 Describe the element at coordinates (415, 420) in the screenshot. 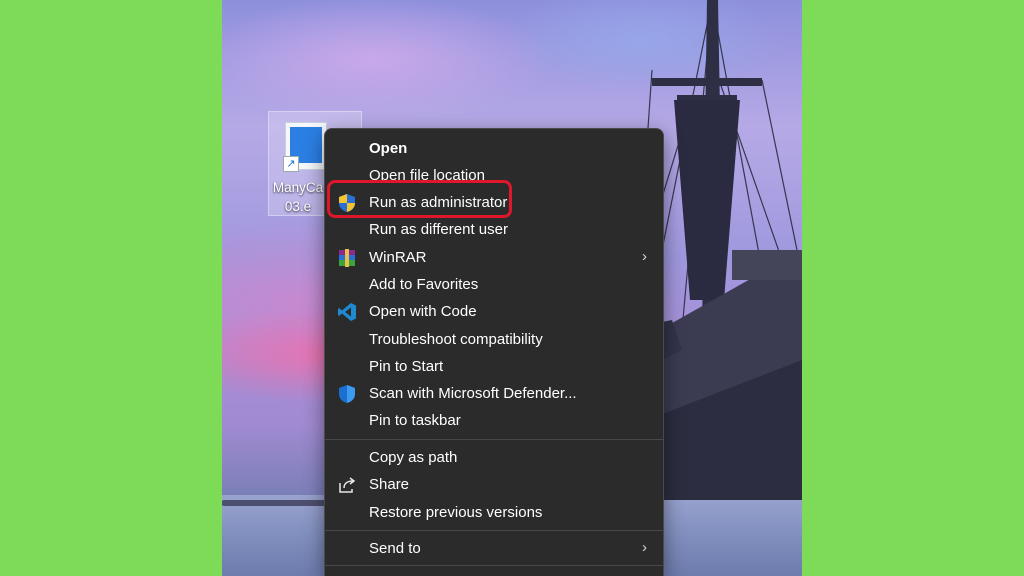

I see `menu-item-label: Pin to taskbar` at that location.